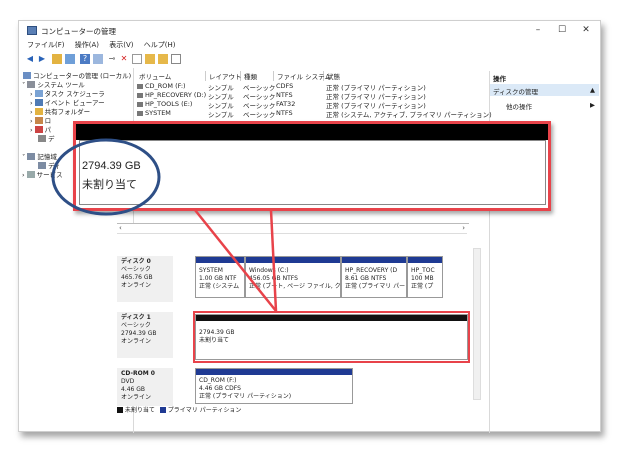  Describe the element at coordinates (164, 225) in the screenshot. I see `annotation-overlay` at that location.